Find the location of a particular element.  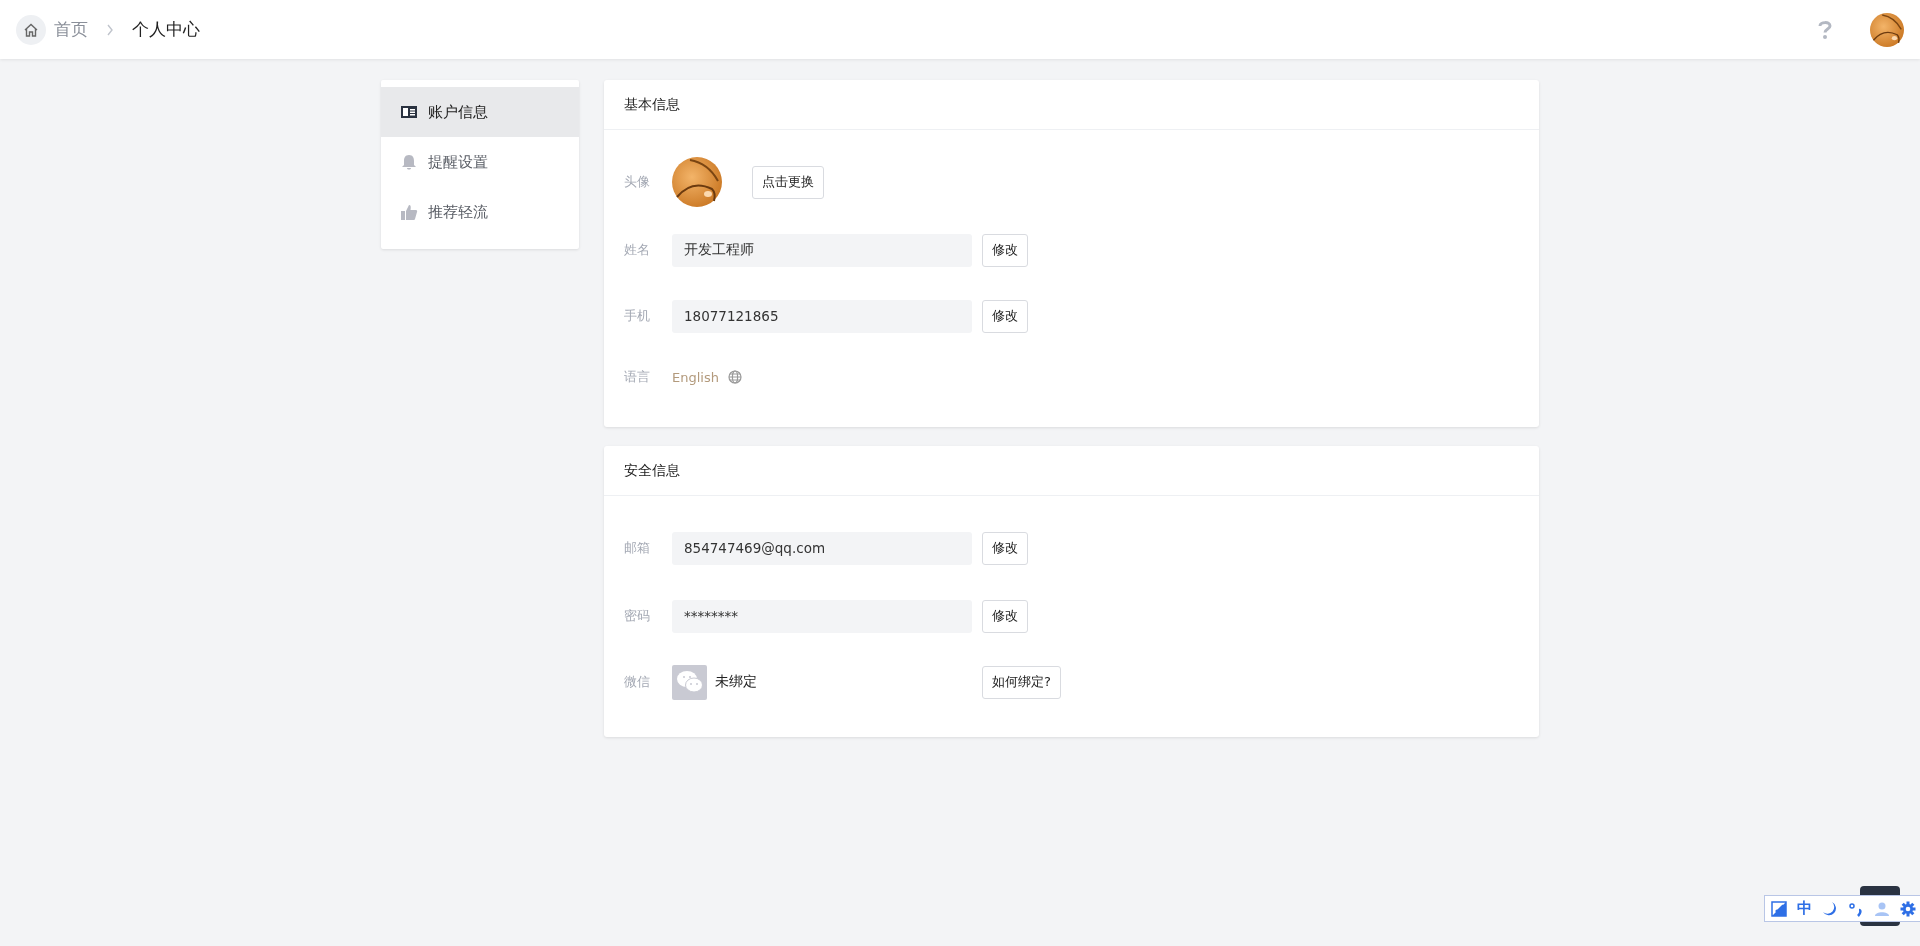

card-title: 基本信息 is located at coordinates (652, 104).